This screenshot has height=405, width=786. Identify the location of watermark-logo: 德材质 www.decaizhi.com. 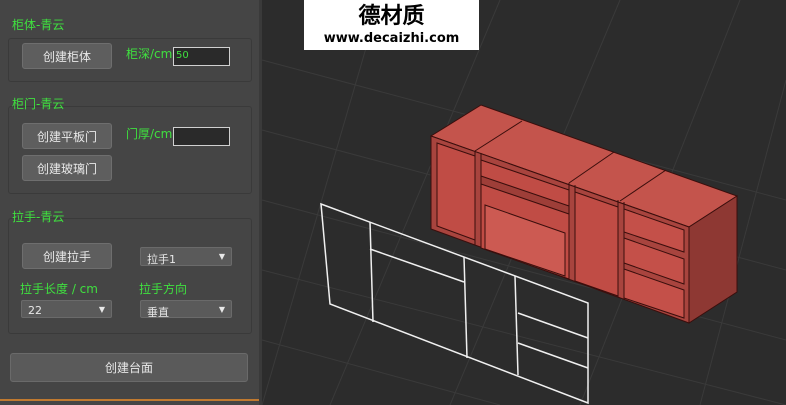
(391, 25).